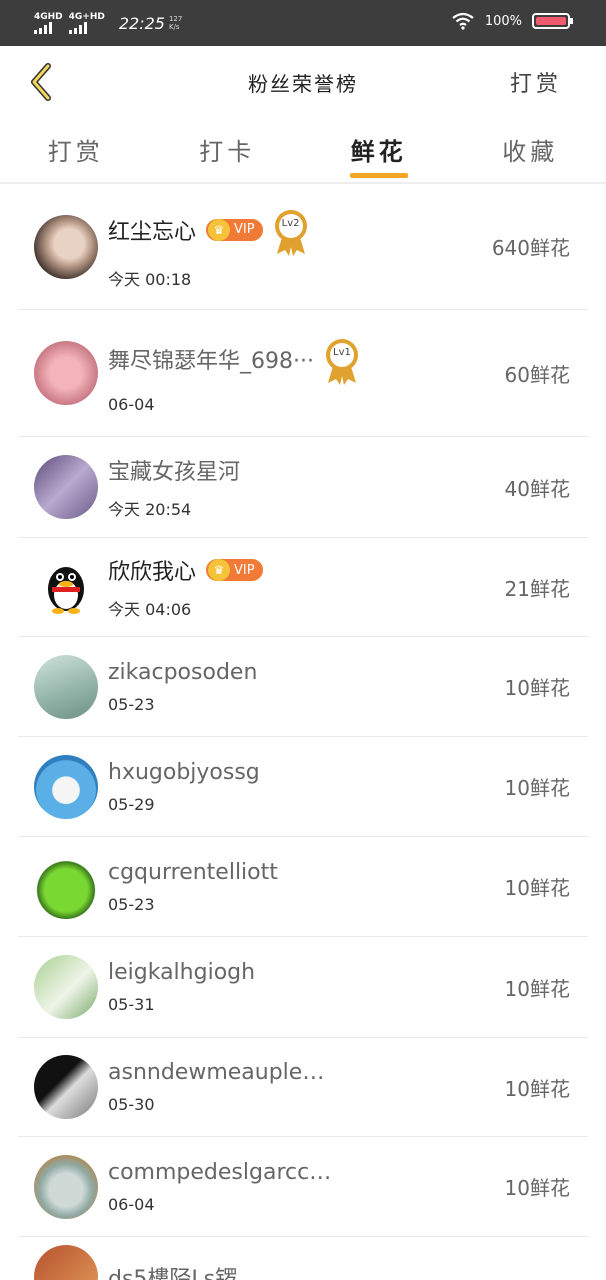 The width and height of the screenshot is (606, 1280). What do you see at coordinates (86, 17) in the screenshot?
I see `signal-2-label: 4G+HD` at bounding box center [86, 17].